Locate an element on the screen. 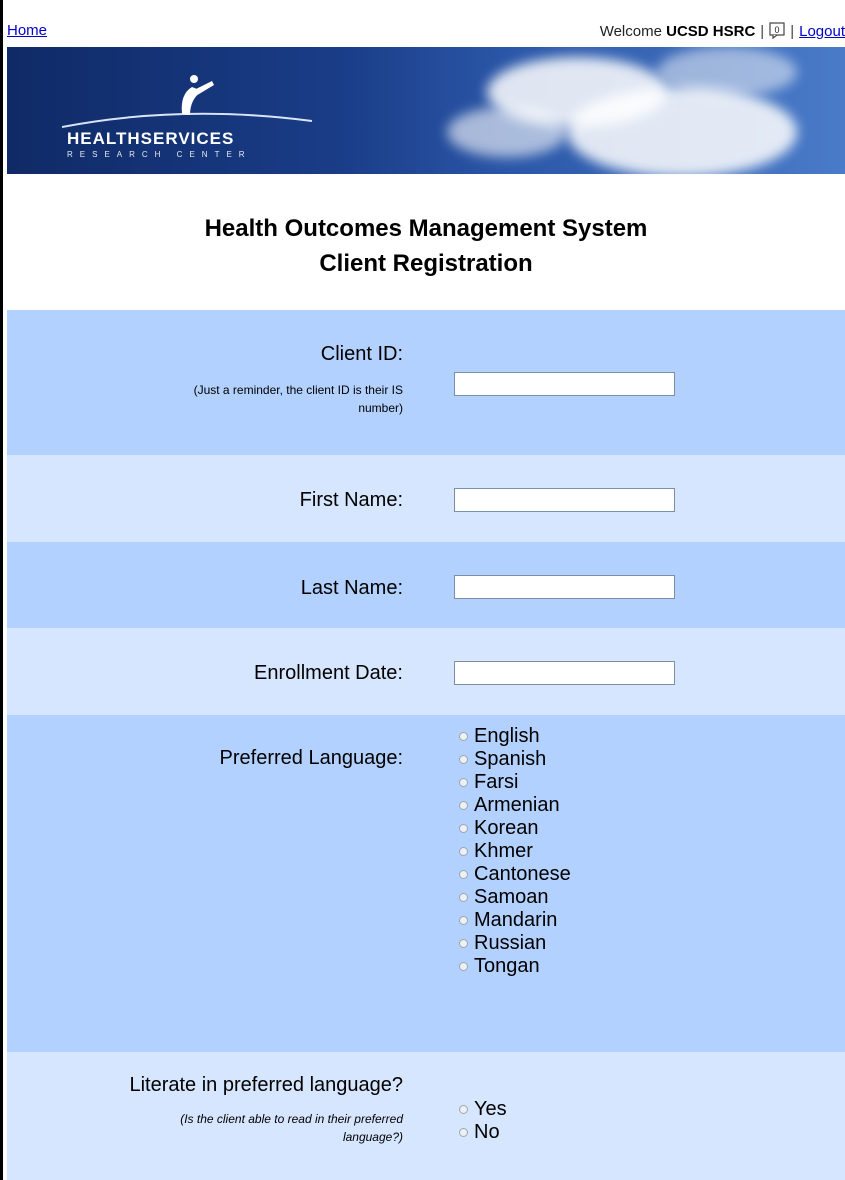 This screenshot has height=1180, width=845. literate-label: Literate in preferred language? is located at coordinates (266, 1085).